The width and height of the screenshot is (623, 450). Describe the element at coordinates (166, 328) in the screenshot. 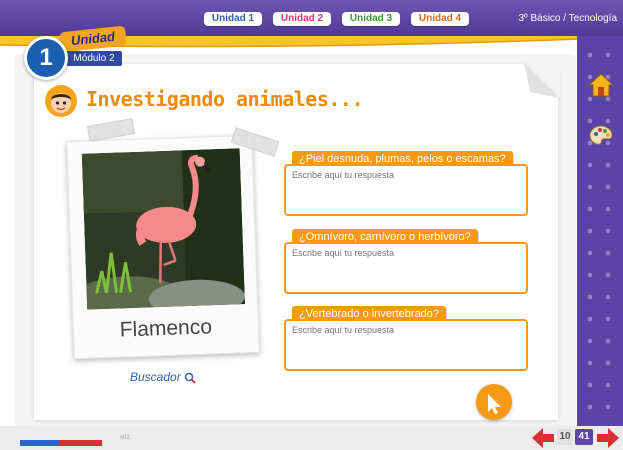

I see `photo-caption: Flamenco` at that location.